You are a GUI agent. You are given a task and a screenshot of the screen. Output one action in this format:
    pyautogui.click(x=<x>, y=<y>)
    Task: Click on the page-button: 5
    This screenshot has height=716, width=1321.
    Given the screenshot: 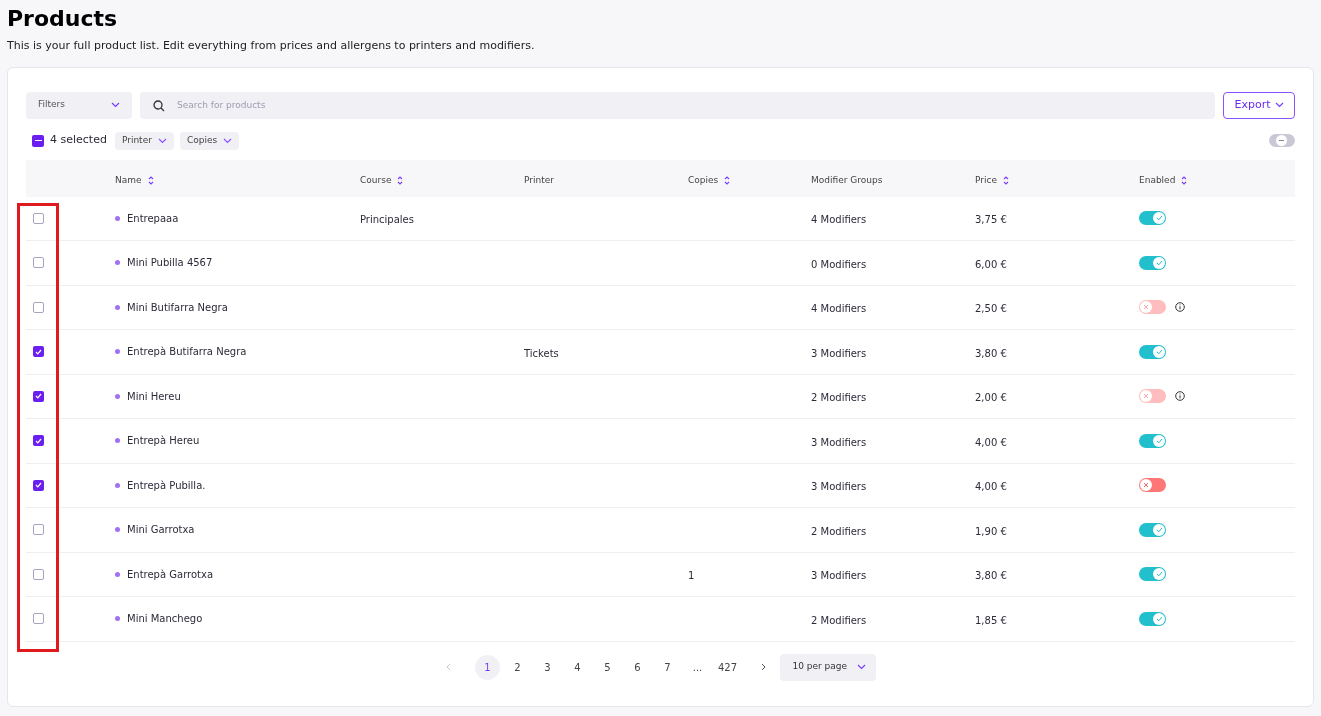 What is the action you would take?
    pyautogui.click(x=607, y=667)
    